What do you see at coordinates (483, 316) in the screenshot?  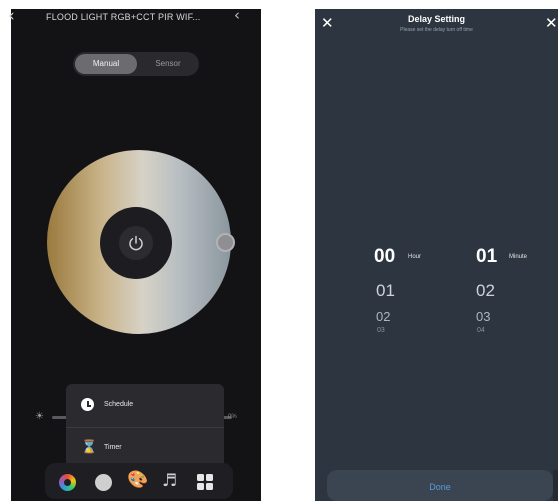 I see `minute-option: 03` at bounding box center [483, 316].